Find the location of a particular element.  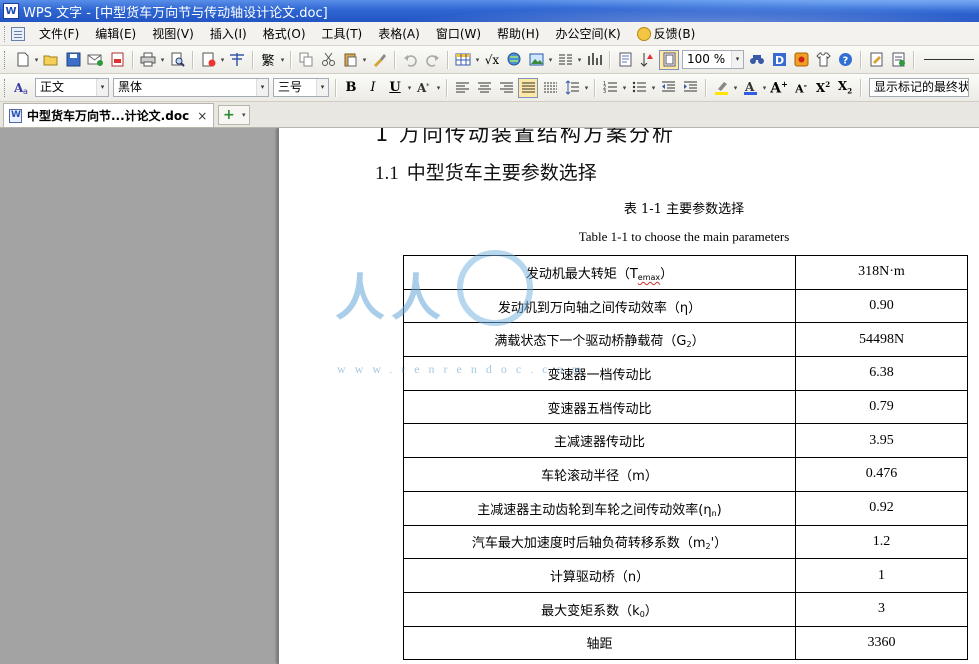

print-button is located at coordinates (148, 60).